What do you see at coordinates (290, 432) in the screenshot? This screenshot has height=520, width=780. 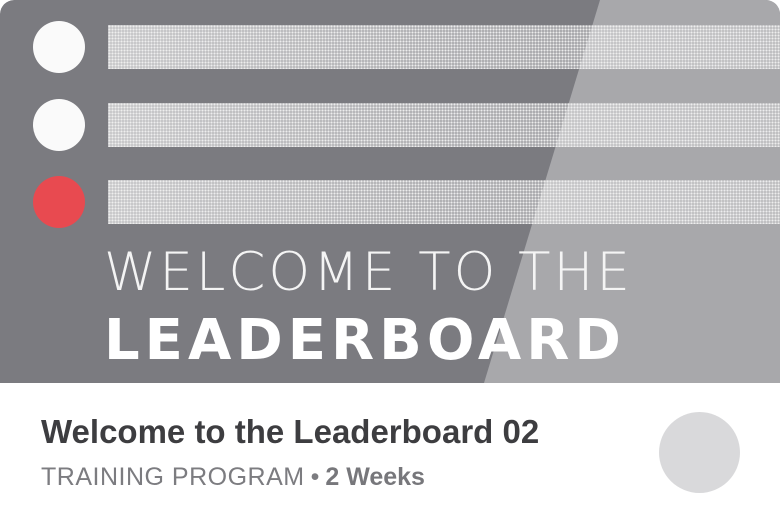 I see `program-title: Welcome to the Leaderboard 02` at bounding box center [290, 432].